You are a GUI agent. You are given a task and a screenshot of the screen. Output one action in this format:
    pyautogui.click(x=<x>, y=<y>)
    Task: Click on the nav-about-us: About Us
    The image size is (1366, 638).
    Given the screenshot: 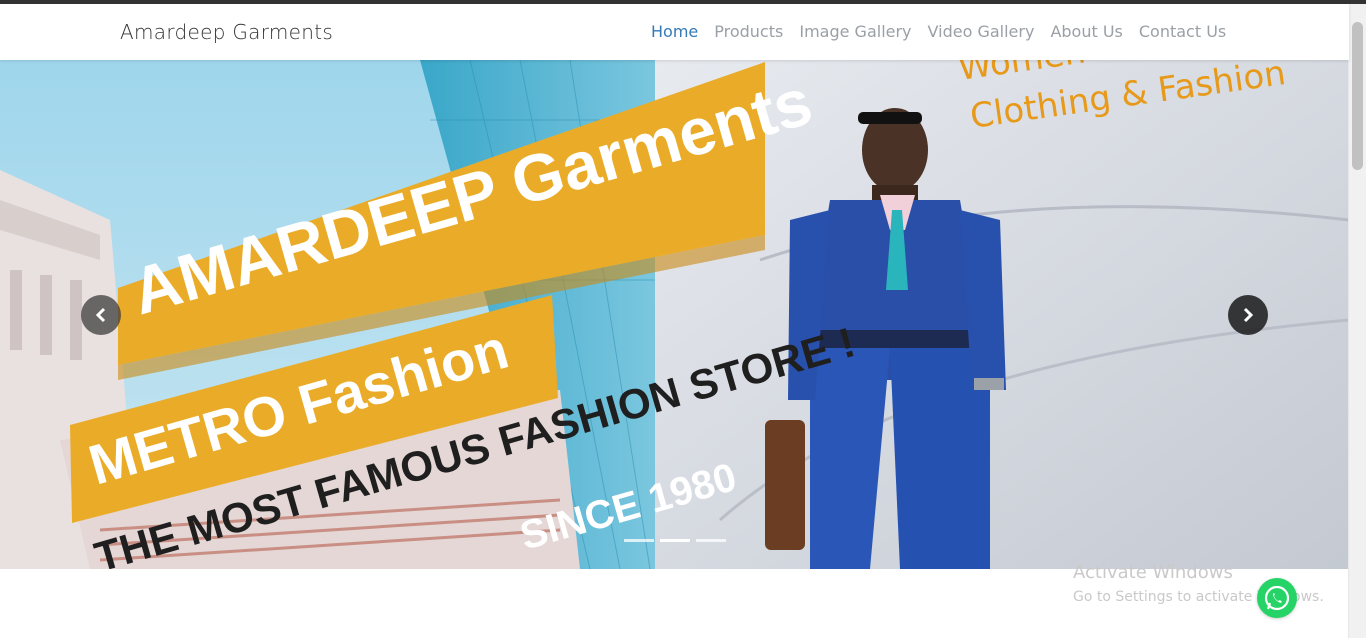 What is the action you would take?
    pyautogui.click(x=1086, y=31)
    